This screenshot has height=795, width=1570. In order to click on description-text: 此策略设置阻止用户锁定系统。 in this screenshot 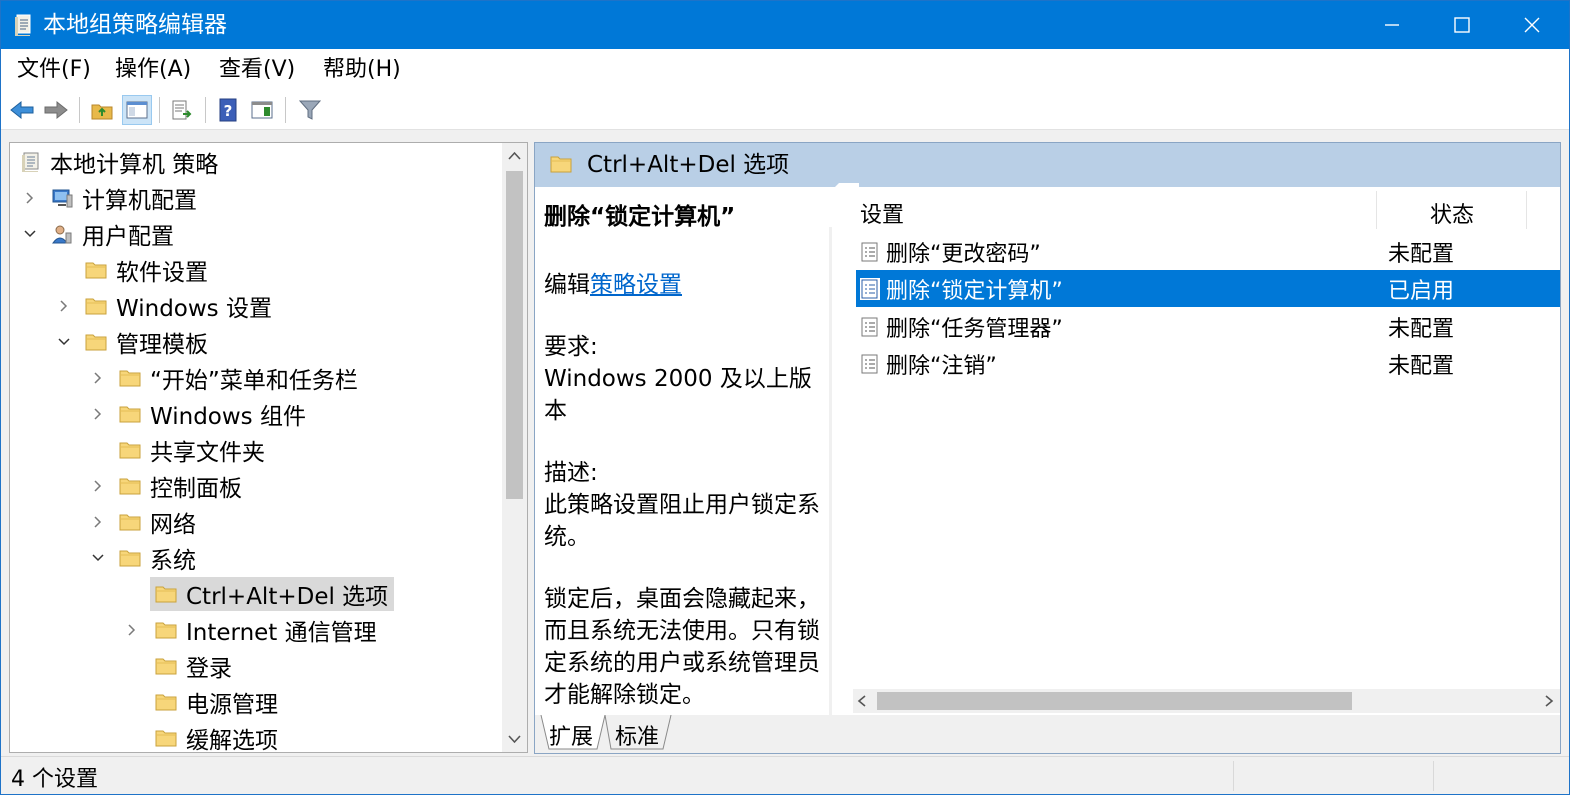, I will do `click(682, 521)`.